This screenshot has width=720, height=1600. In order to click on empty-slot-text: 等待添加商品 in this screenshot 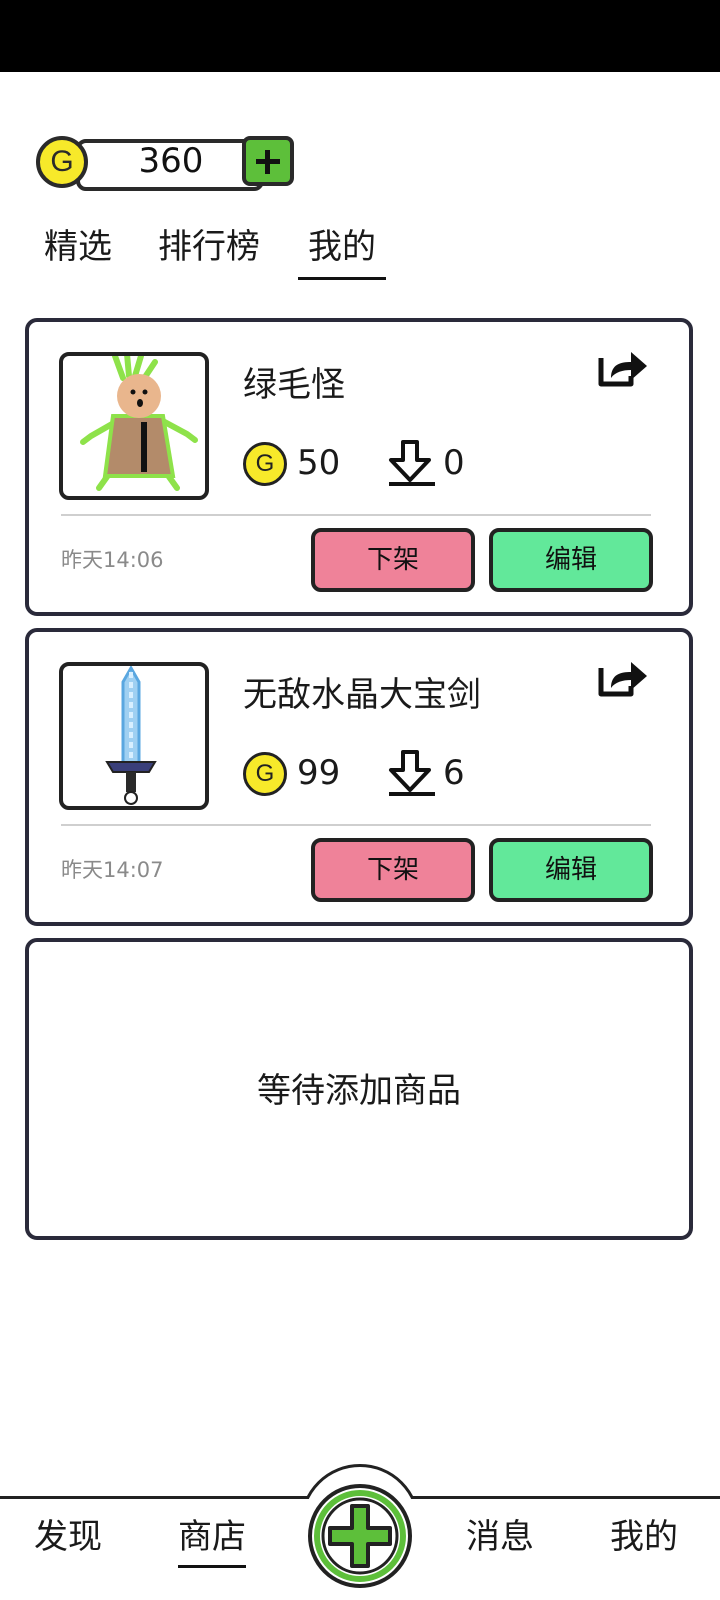, I will do `click(359, 1091)`.